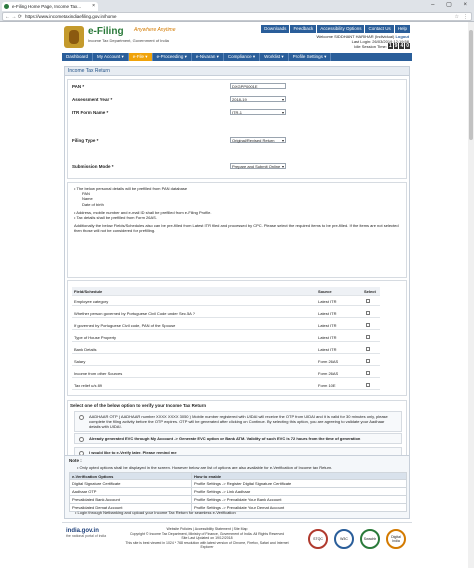 Image resolution: width=474 pixels, height=568 pixels. What do you see at coordinates (98, 373) in the screenshot?
I see `row-field: Income from other Sources` at bounding box center [98, 373].